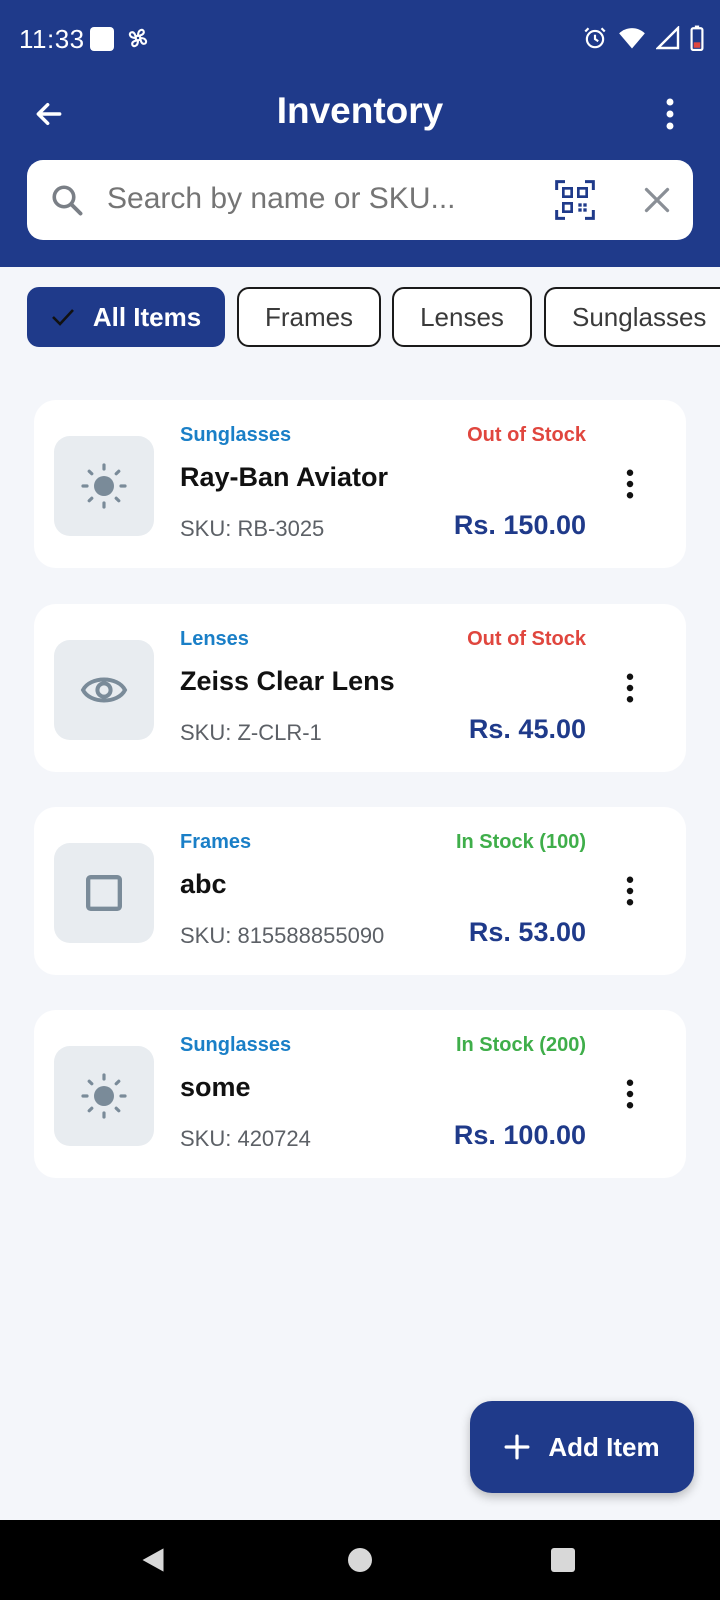  I want to click on nav-home-icon, so click(360, 1560).